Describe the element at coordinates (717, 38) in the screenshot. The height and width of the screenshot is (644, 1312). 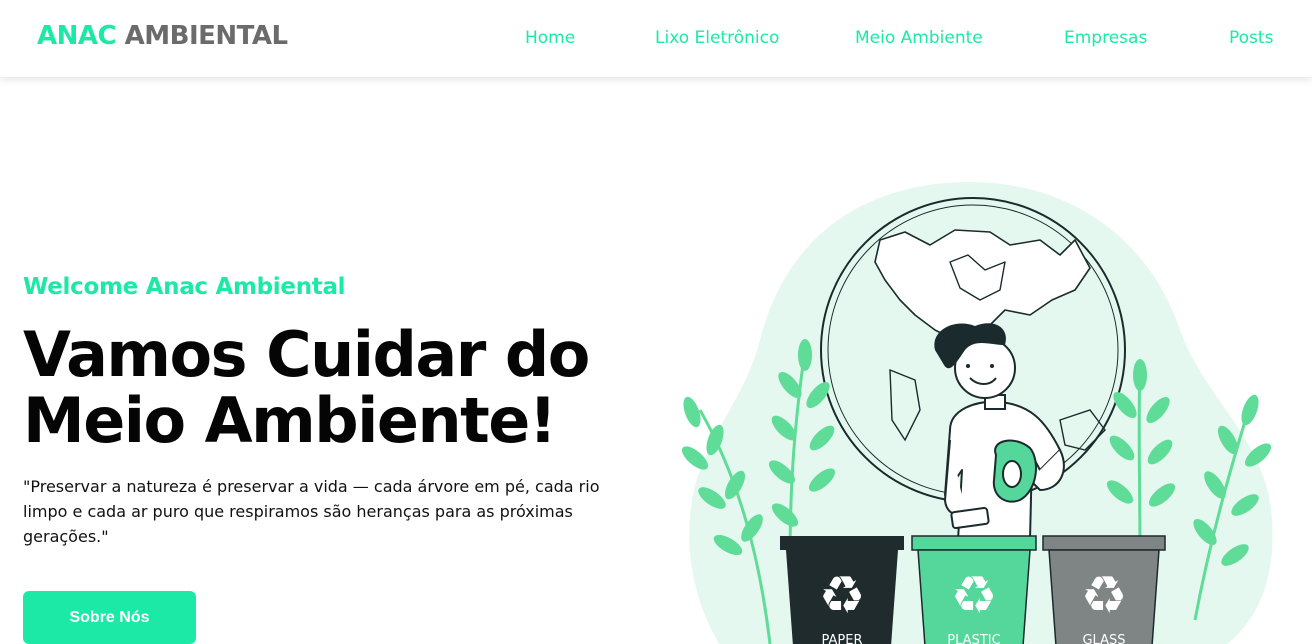
I see `nav-link-lixo-eletronico: Lixo Eletrônico` at that location.